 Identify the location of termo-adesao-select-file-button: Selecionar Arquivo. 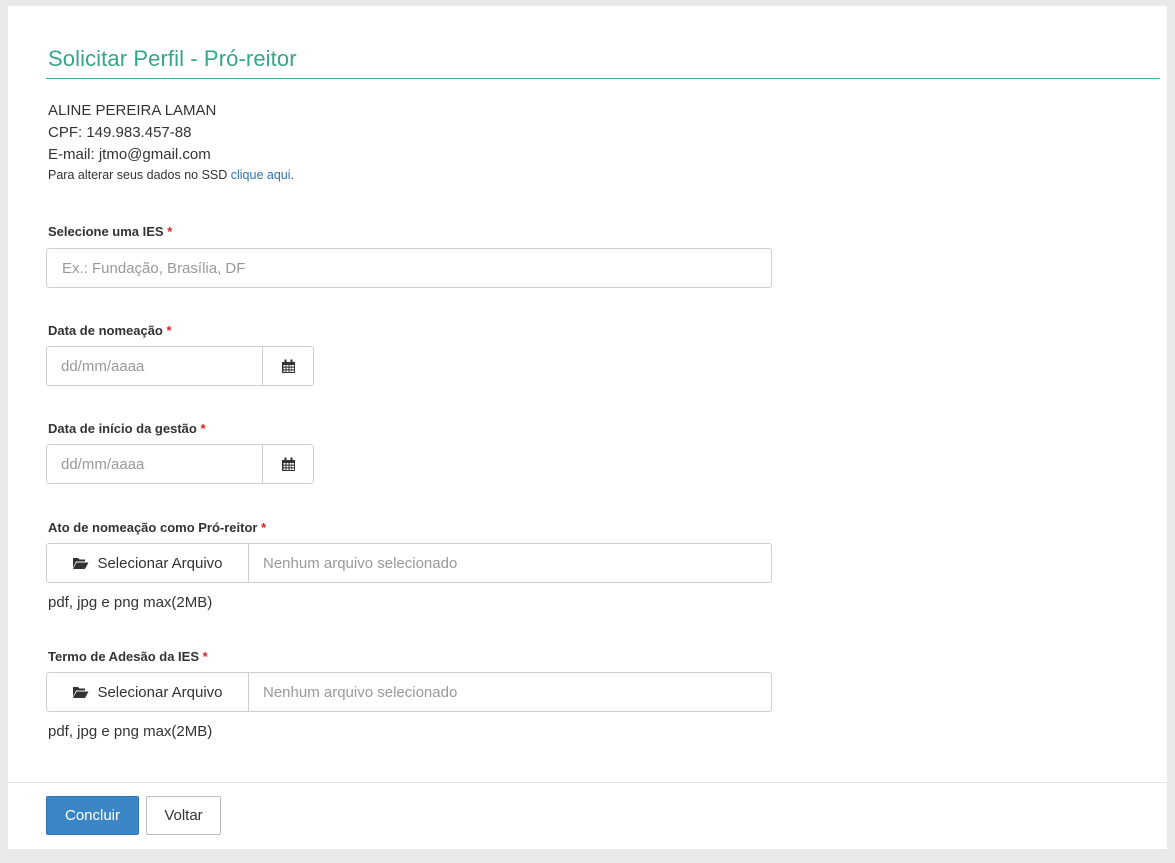
(147, 692).